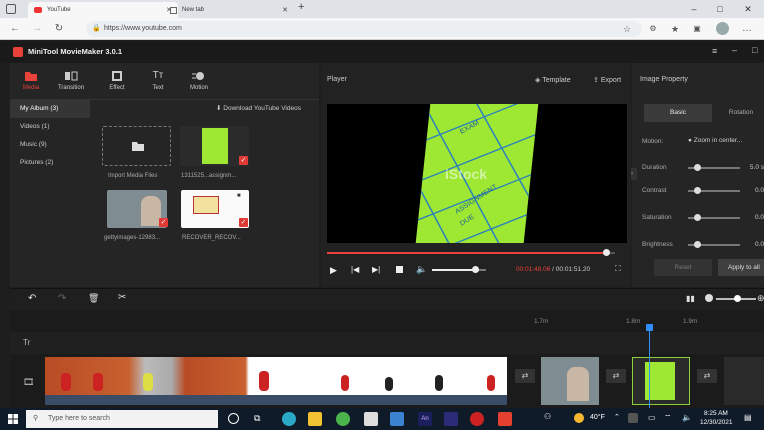 The height and width of the screenshot is (430, 764). Describe the element at coordinates (62, 298) in the screenshot. I see `redo-button: ↷` at that location.